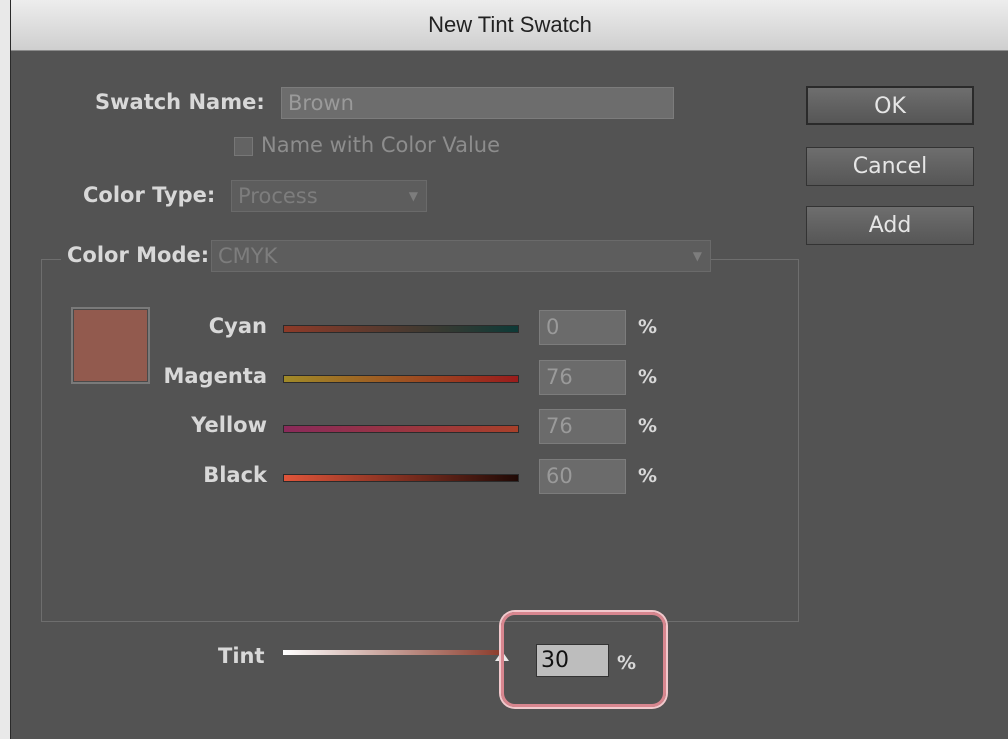 The image size is (1008, 739). I want to click on yellow-slider, so click(401, 429).